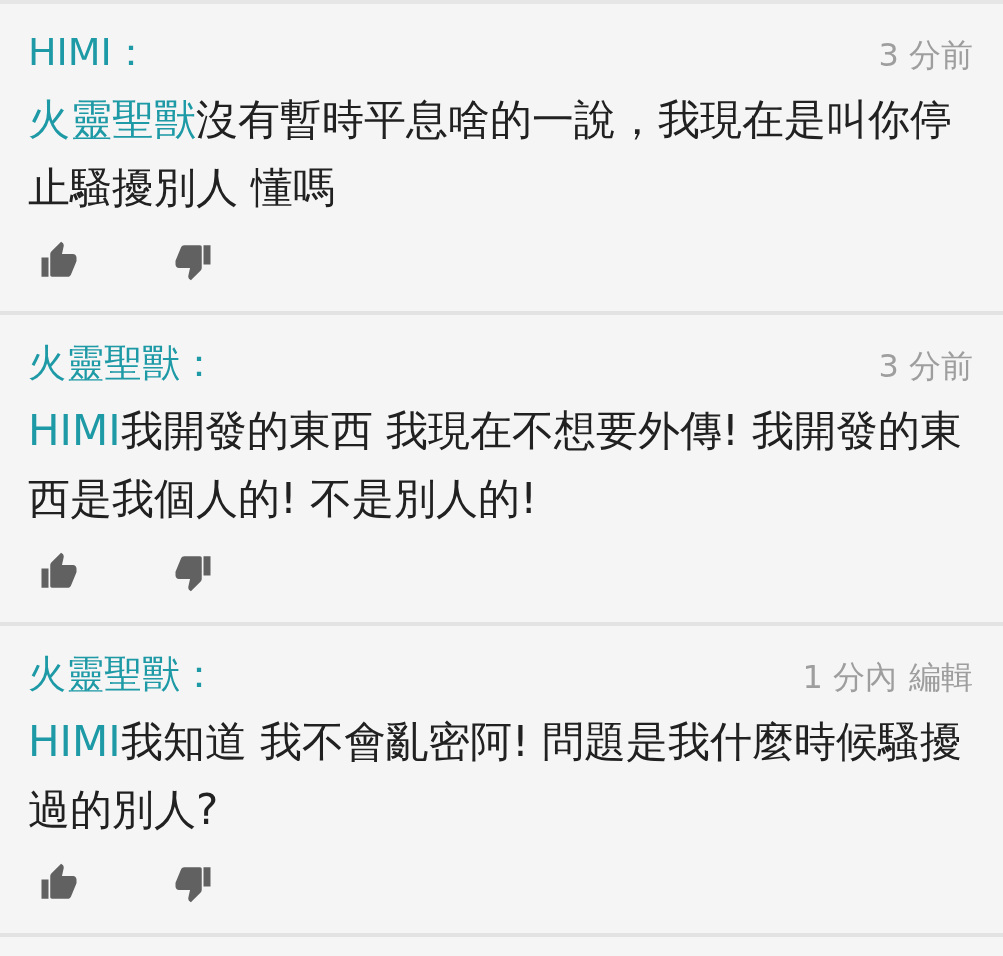  What do you see at coordinates (849, 677) in the screenshot?
I see `timestamp: 1 分內` at bounding box center [849, 677].